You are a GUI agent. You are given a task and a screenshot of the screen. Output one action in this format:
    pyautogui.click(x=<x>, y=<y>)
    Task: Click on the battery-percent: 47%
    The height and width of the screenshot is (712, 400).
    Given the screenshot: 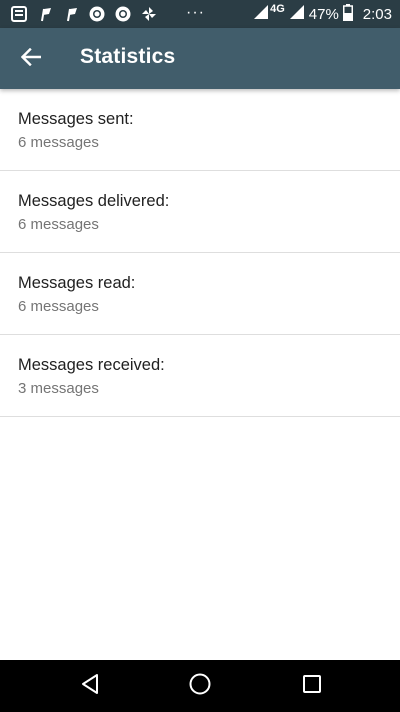 What is the action you would take?
    pyautogui.click(x=323, y=14)
    